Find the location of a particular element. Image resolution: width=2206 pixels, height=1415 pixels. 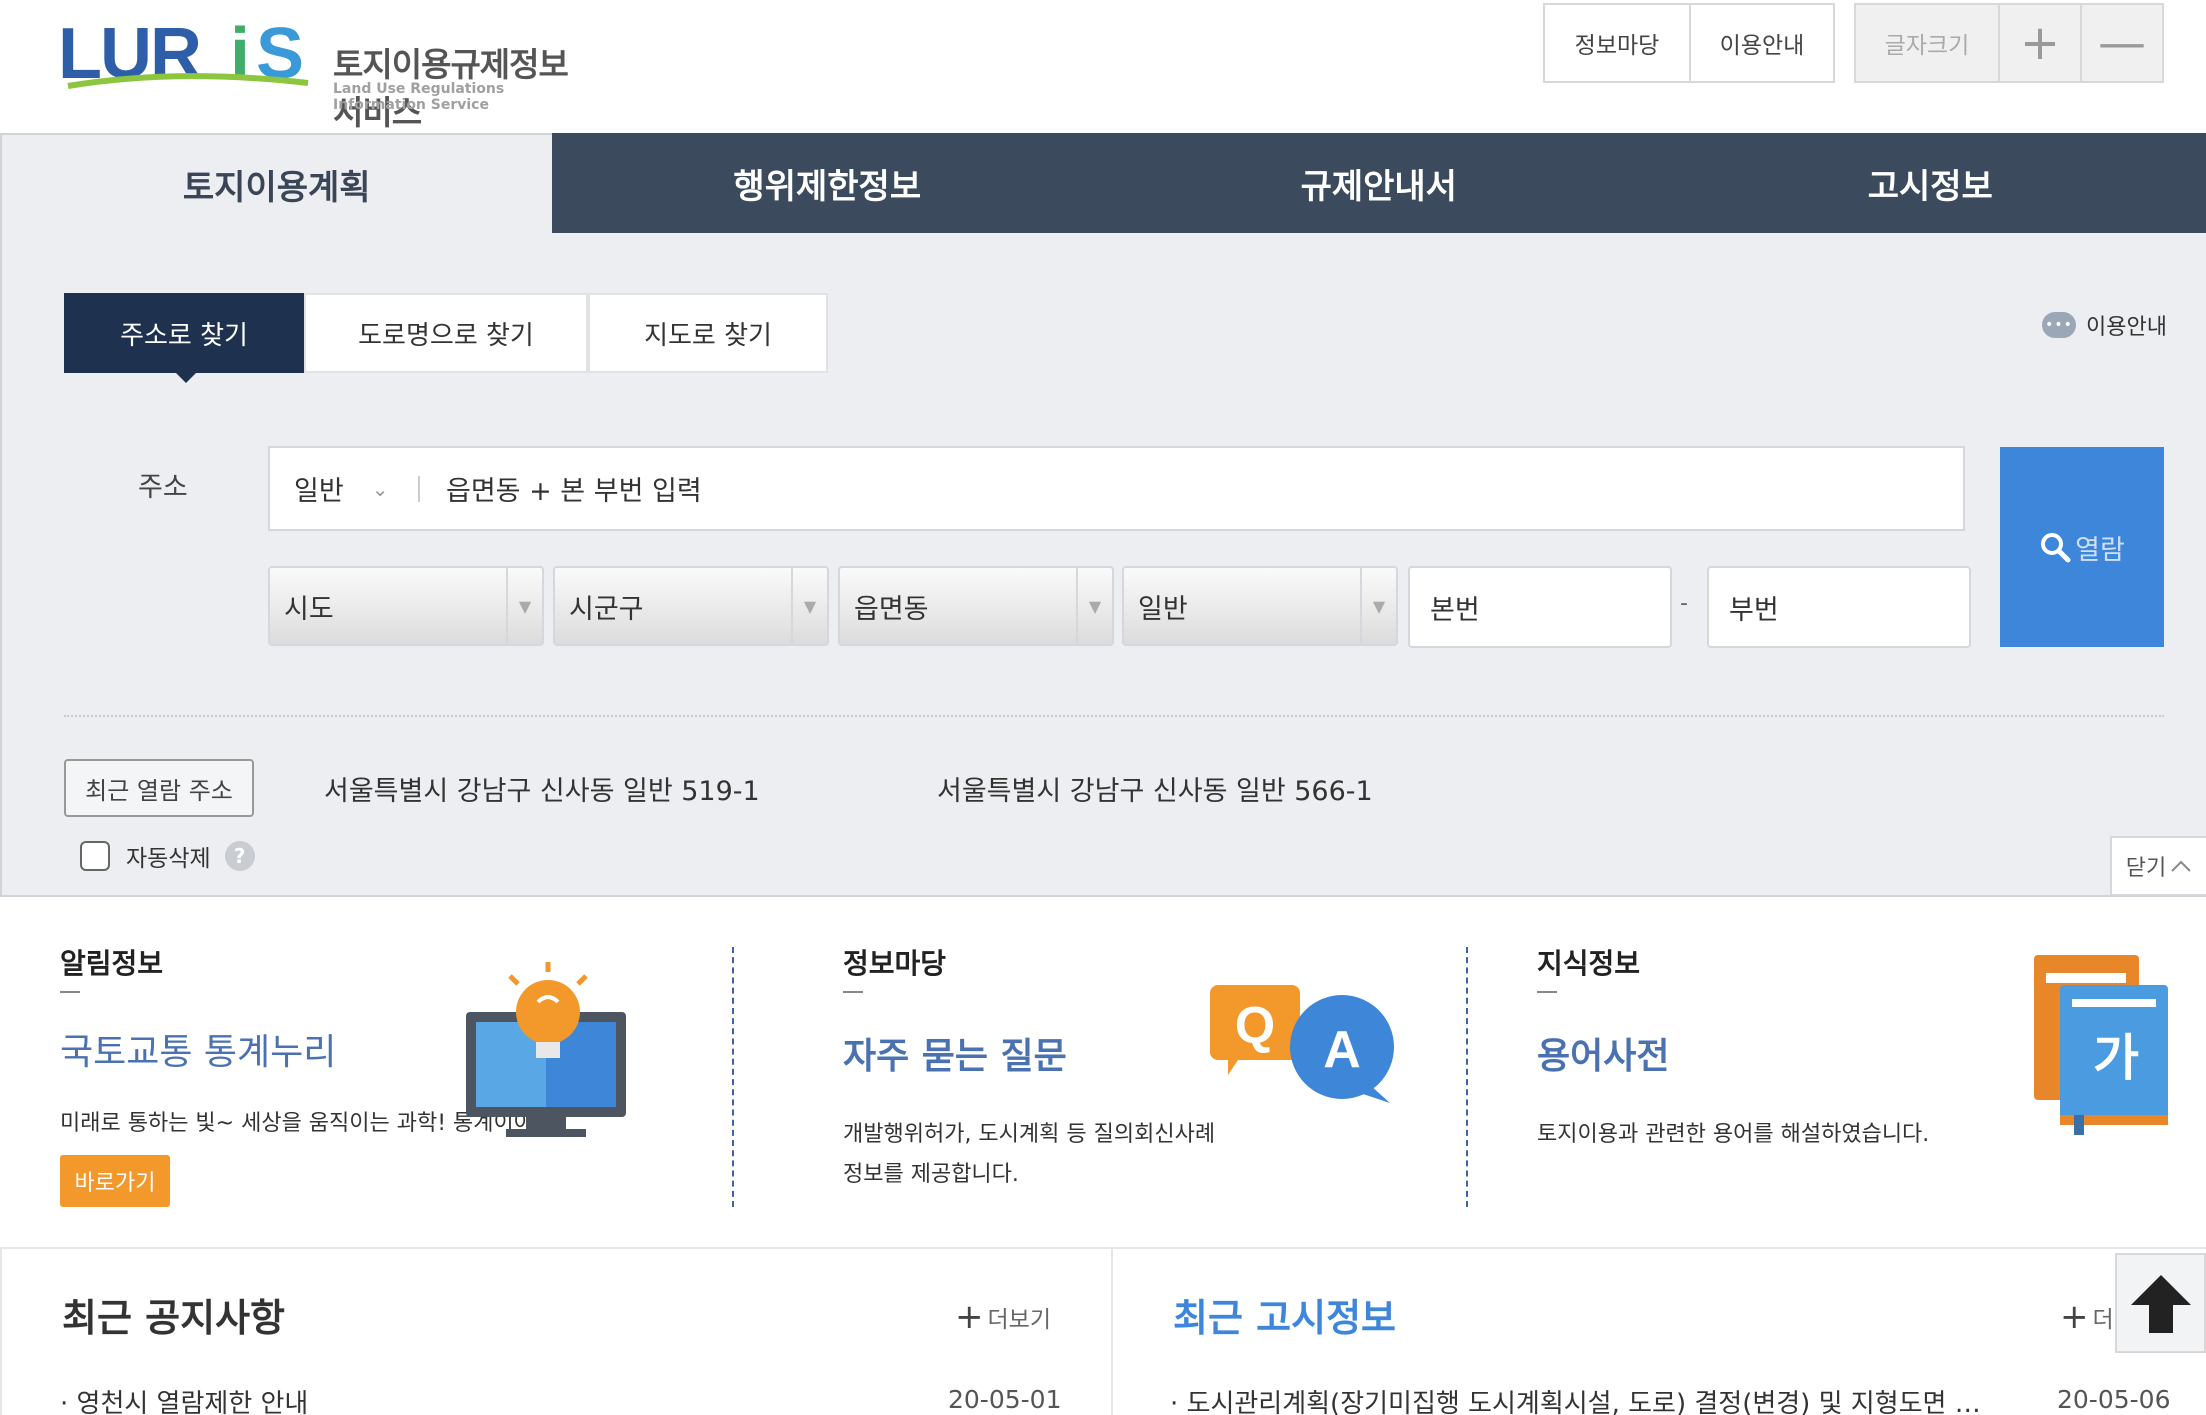

top-links: 정보마당 이용안내 is located at coordinates (1689, 43).